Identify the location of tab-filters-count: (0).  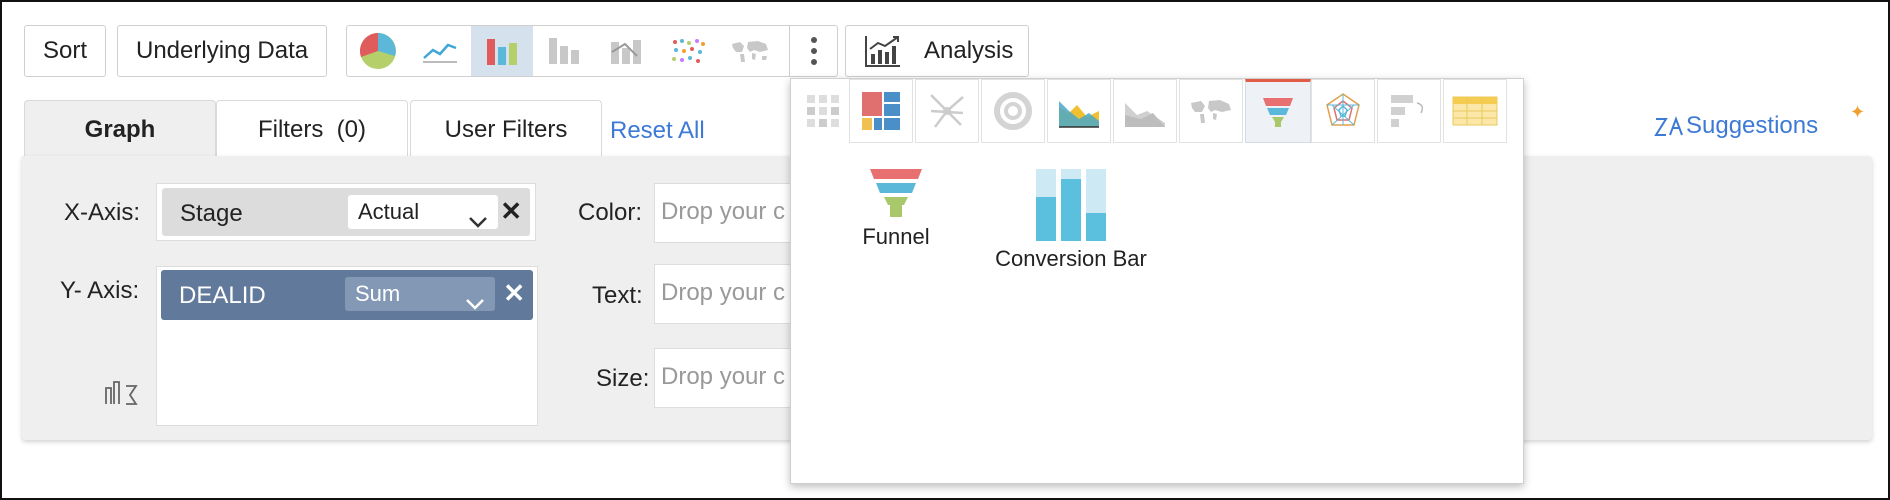
(351, 129).